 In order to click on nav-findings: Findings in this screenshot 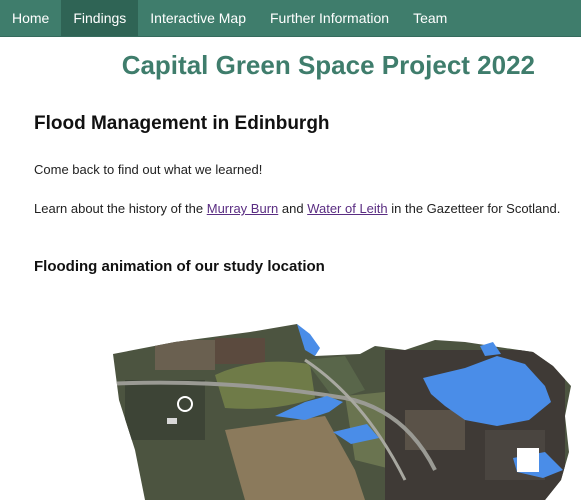, I will do `click(100, 18)`.